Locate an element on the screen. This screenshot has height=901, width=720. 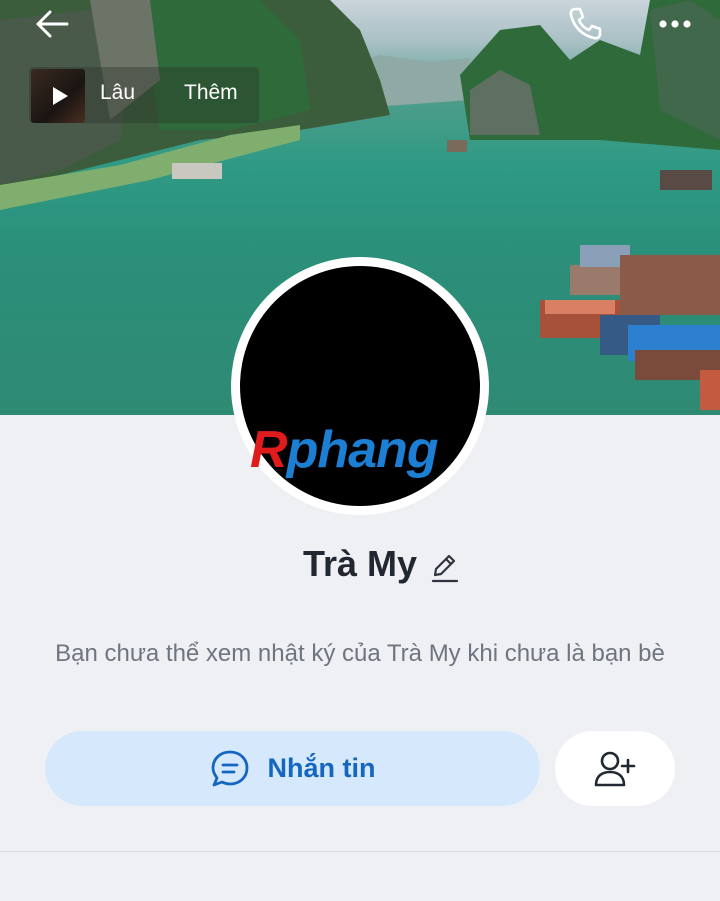
call-button is located at coordinates (585, 24).